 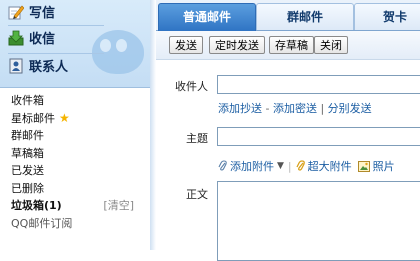 What do you see at coordinates (280, 166) in the screenshot?
I see `attachment-dropdown-icon: ▼` at bounding box center [280, 166].